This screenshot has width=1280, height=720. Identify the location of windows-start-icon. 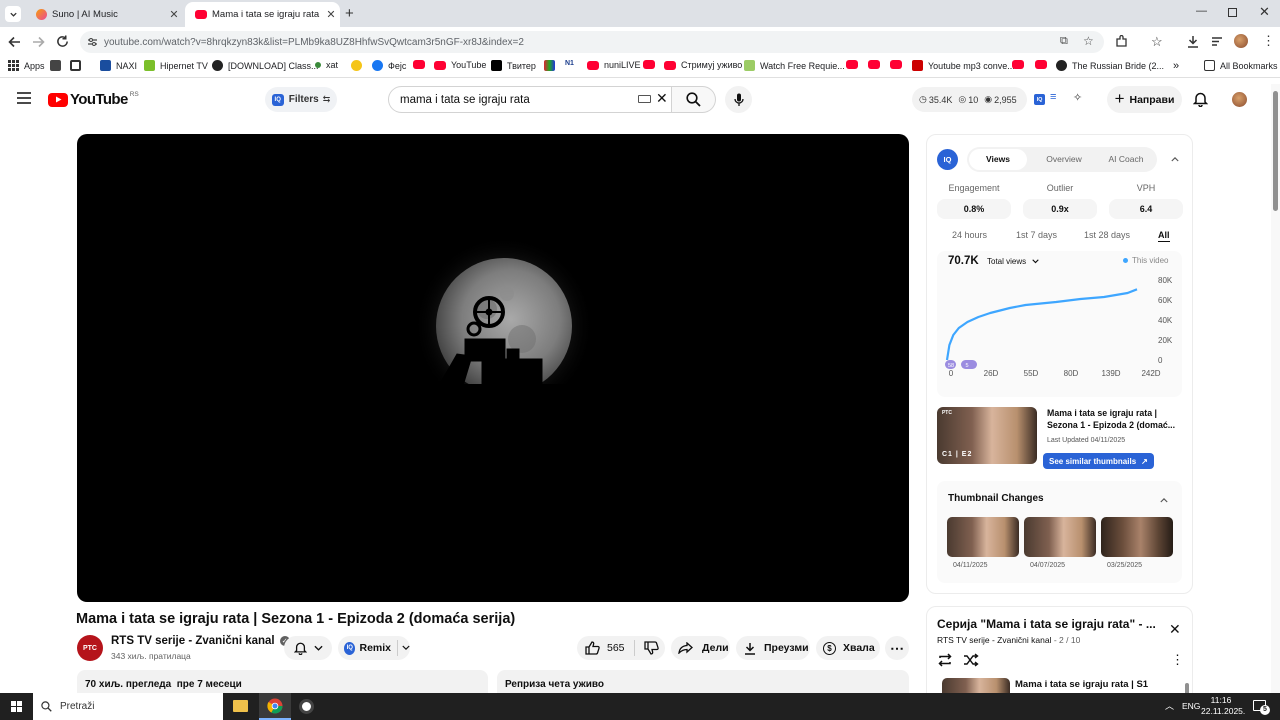
(16, 706).